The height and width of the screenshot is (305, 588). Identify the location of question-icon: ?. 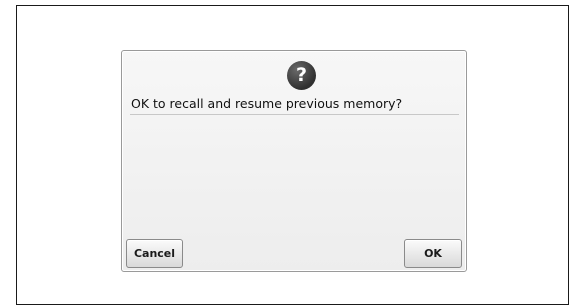
(301, 75).